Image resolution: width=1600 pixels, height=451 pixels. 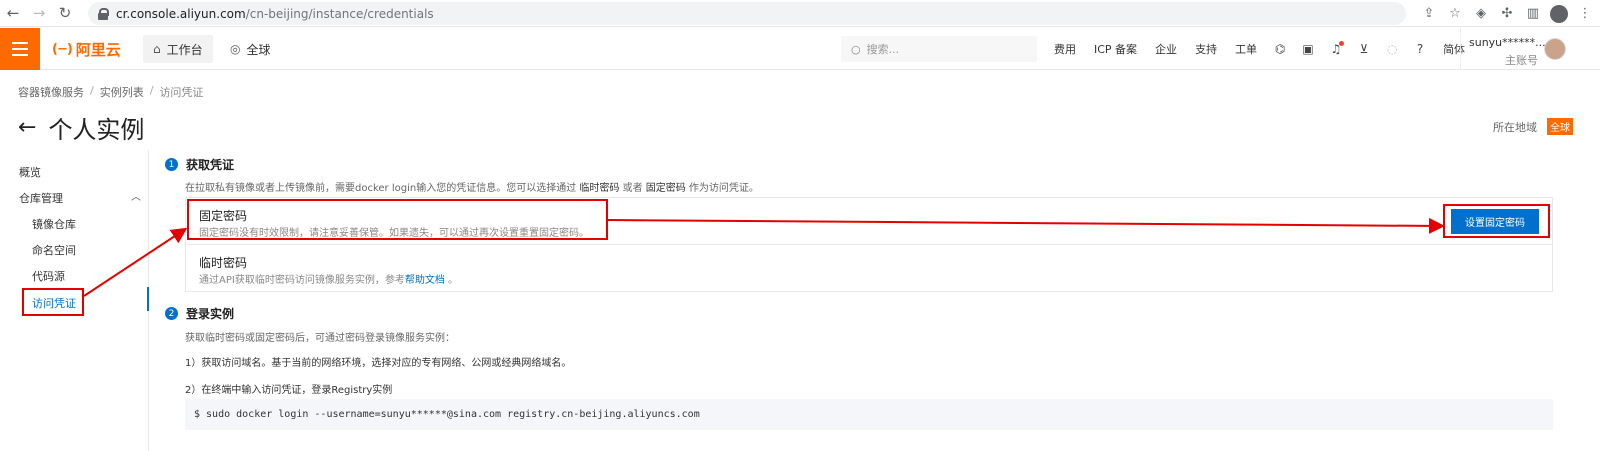 What do you see at coordinates (157, 49) in the screenshot?
I see `home-icon: ⌂` at bounding box center [157, 49].